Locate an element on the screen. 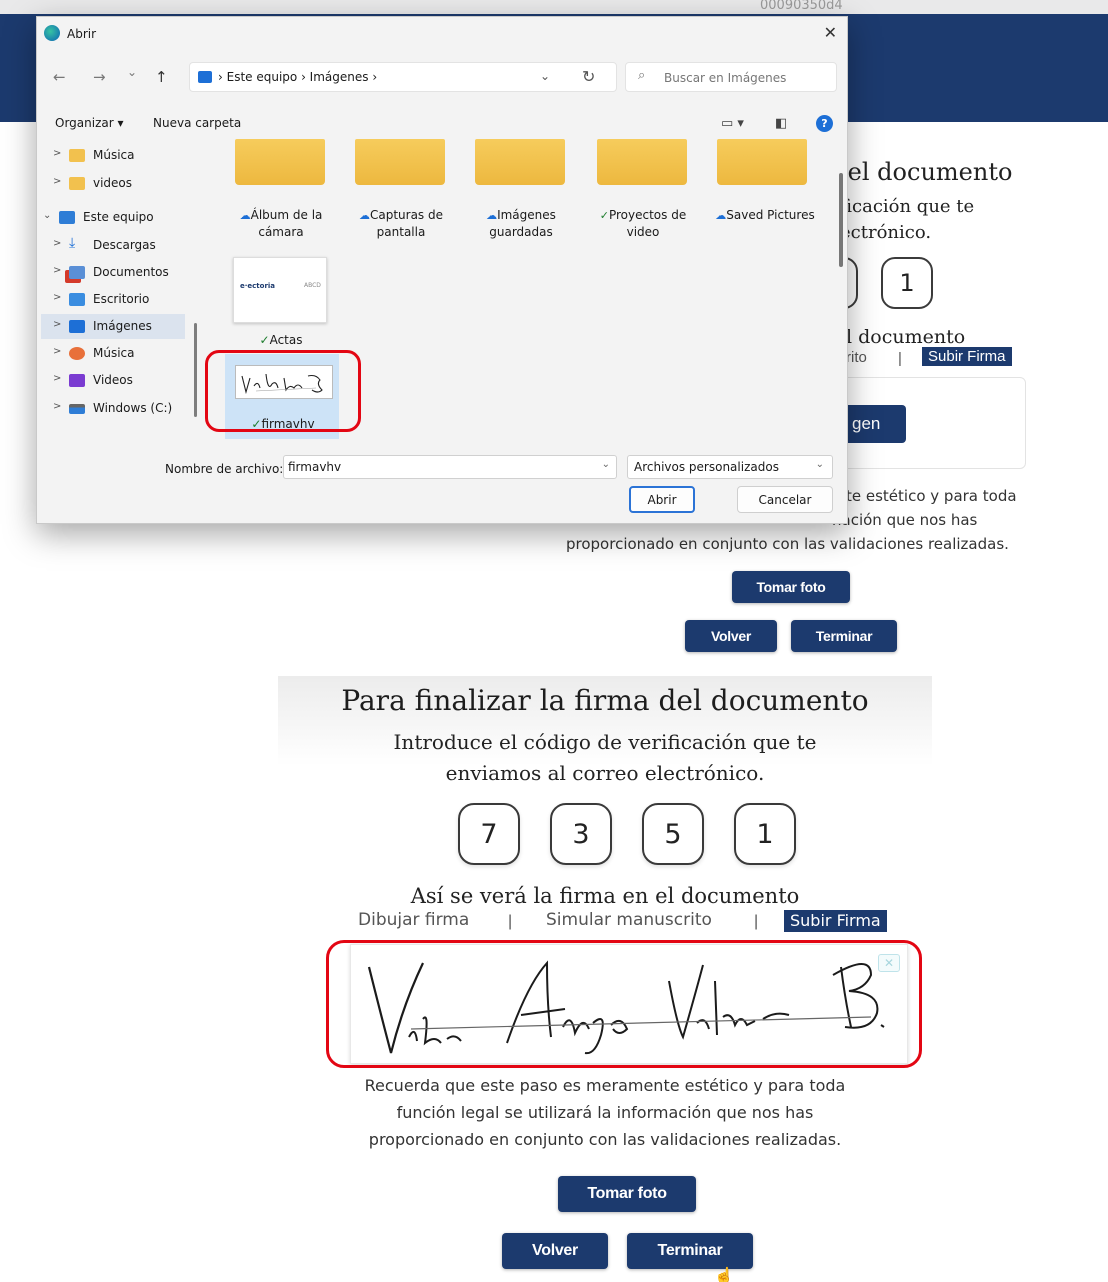 The width and height of the screenshot is (1108, 1282). code-digit-box: 1 is located at coordinates (765, 834).